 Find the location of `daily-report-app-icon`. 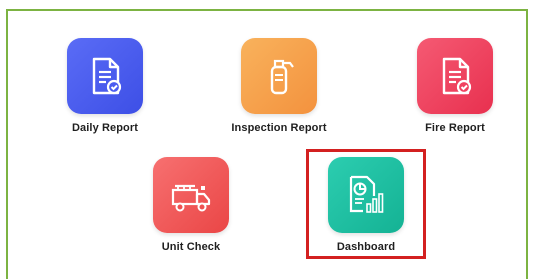

daily-report-app-icon is located at coordinates (105, 76).